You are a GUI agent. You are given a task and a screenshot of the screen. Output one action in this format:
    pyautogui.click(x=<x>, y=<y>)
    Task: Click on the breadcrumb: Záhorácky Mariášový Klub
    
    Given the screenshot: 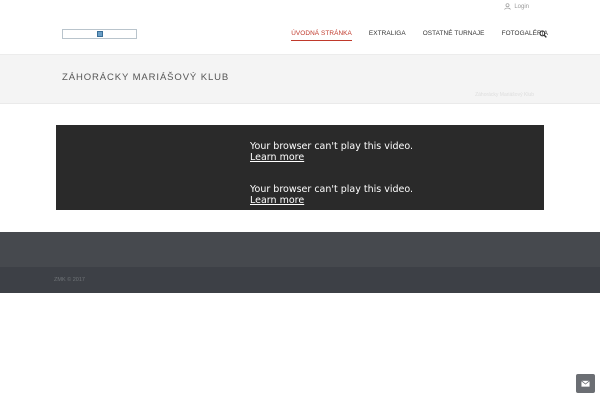 What is the action you would take?
    pyautogui.click(x=504, y=95)
    